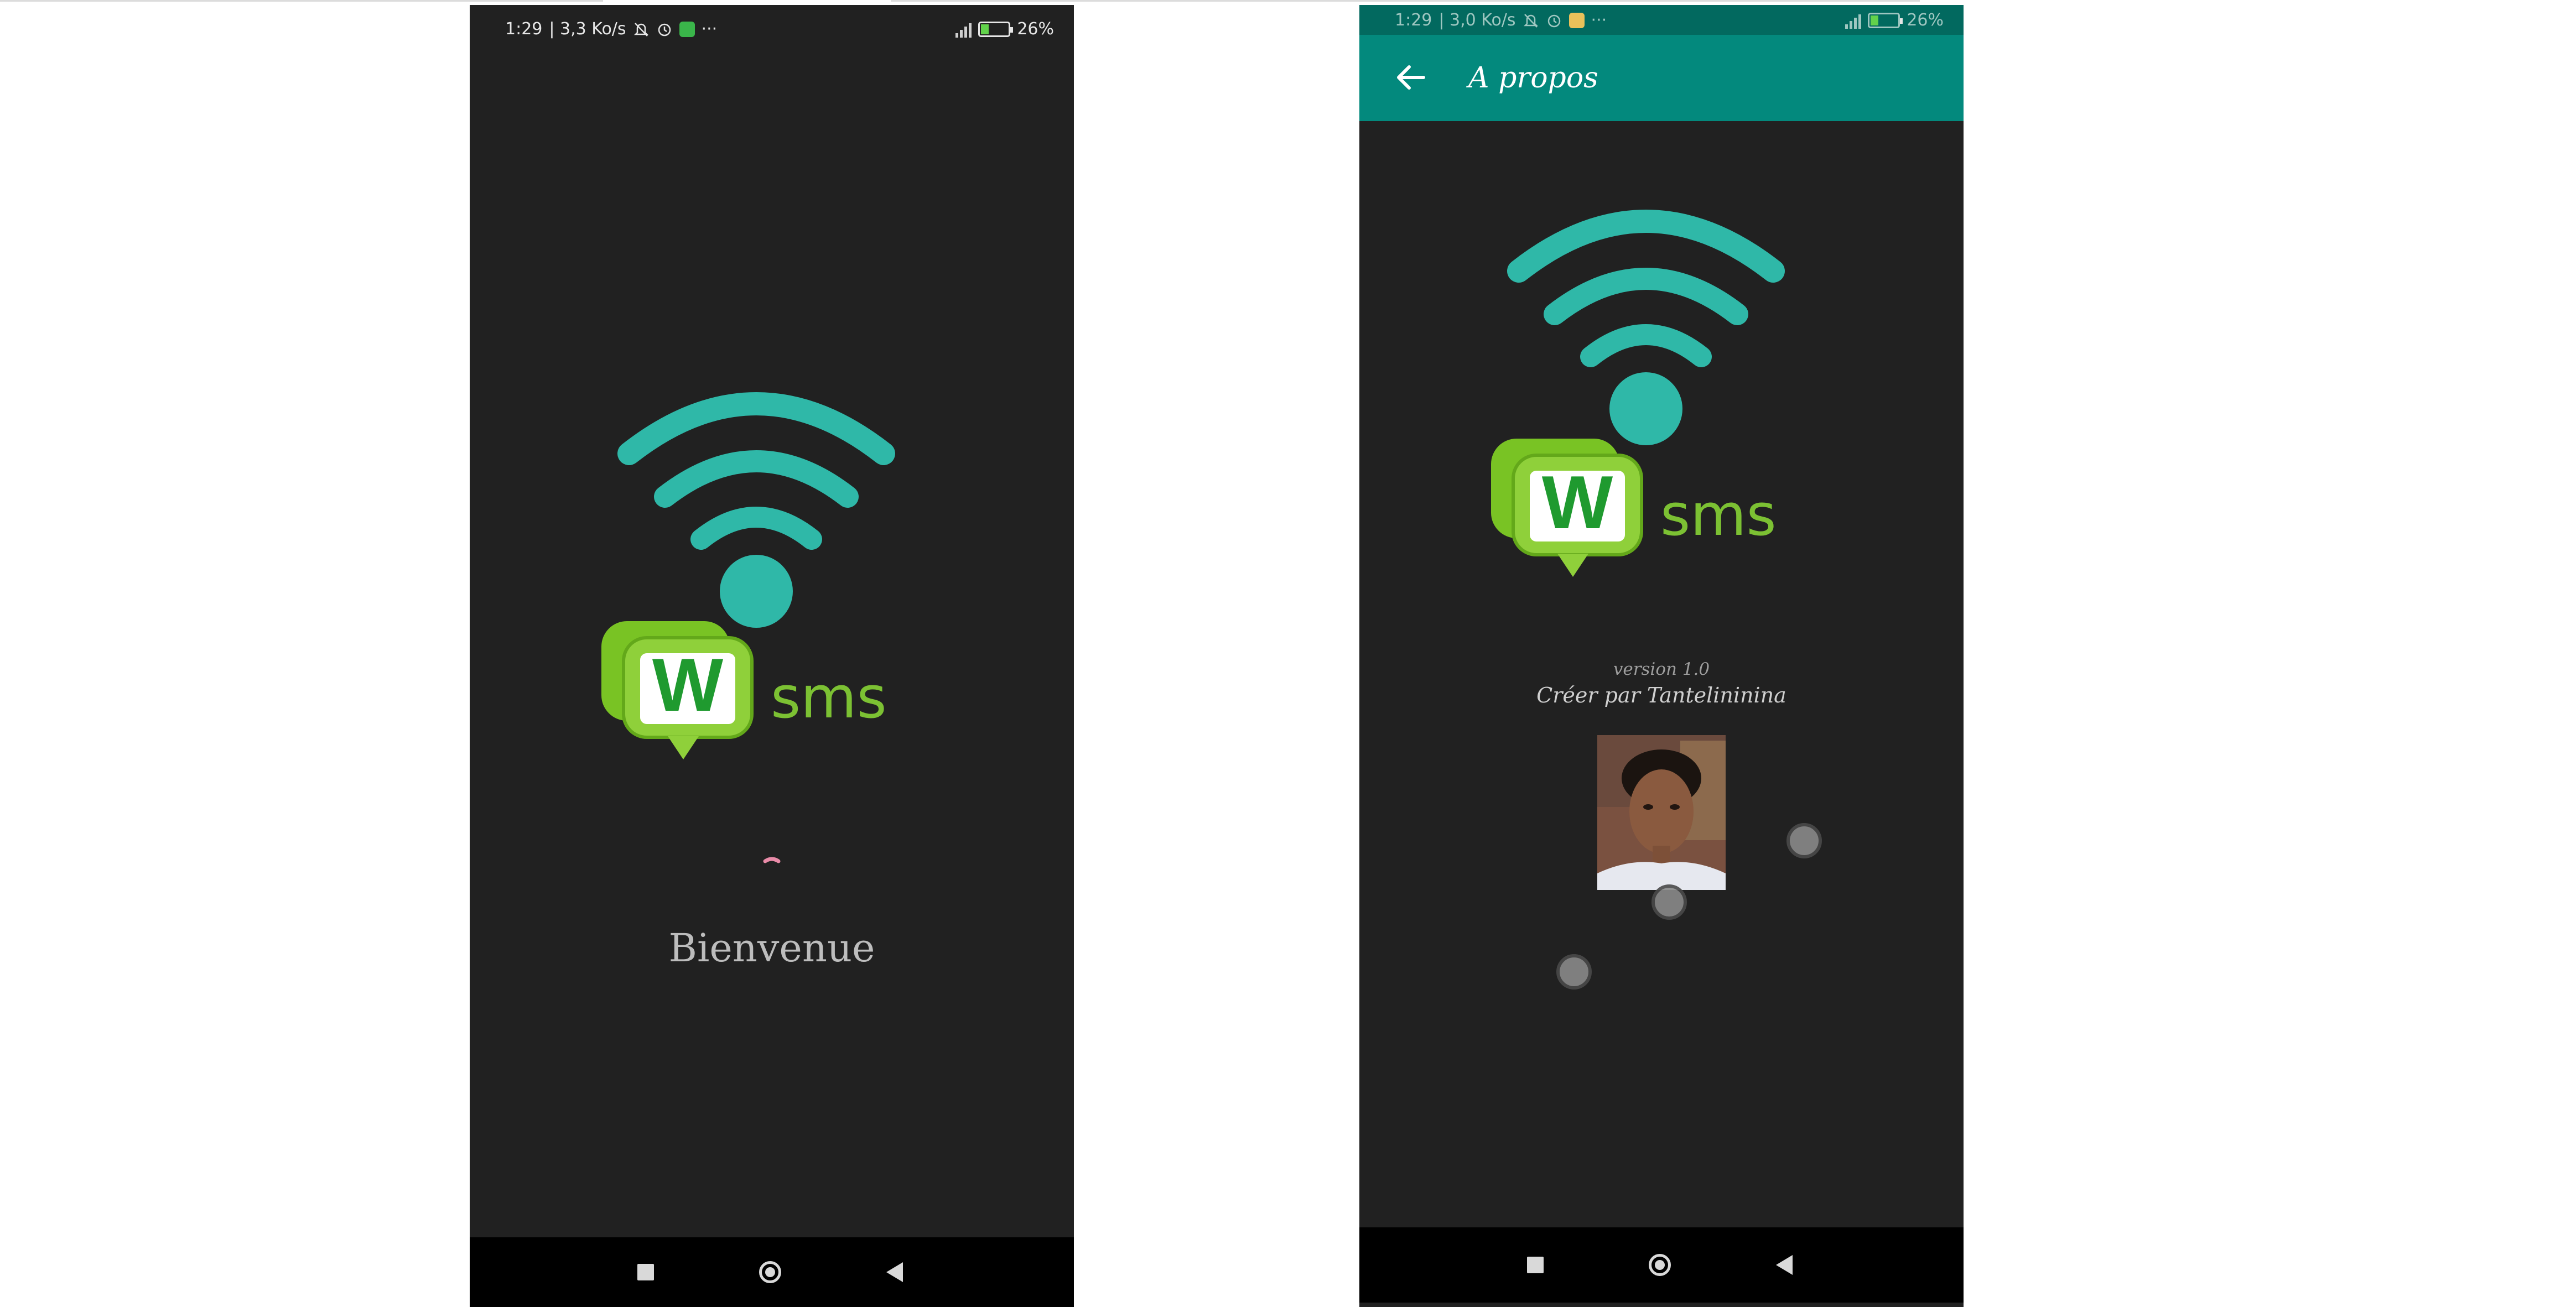 Image resolution: width=2576 pixels, height=1307 pixels. What do you see at coordinates (1661, 812) in the screenshot?
I see `creator-photo` at bounding box center [1661, 812].